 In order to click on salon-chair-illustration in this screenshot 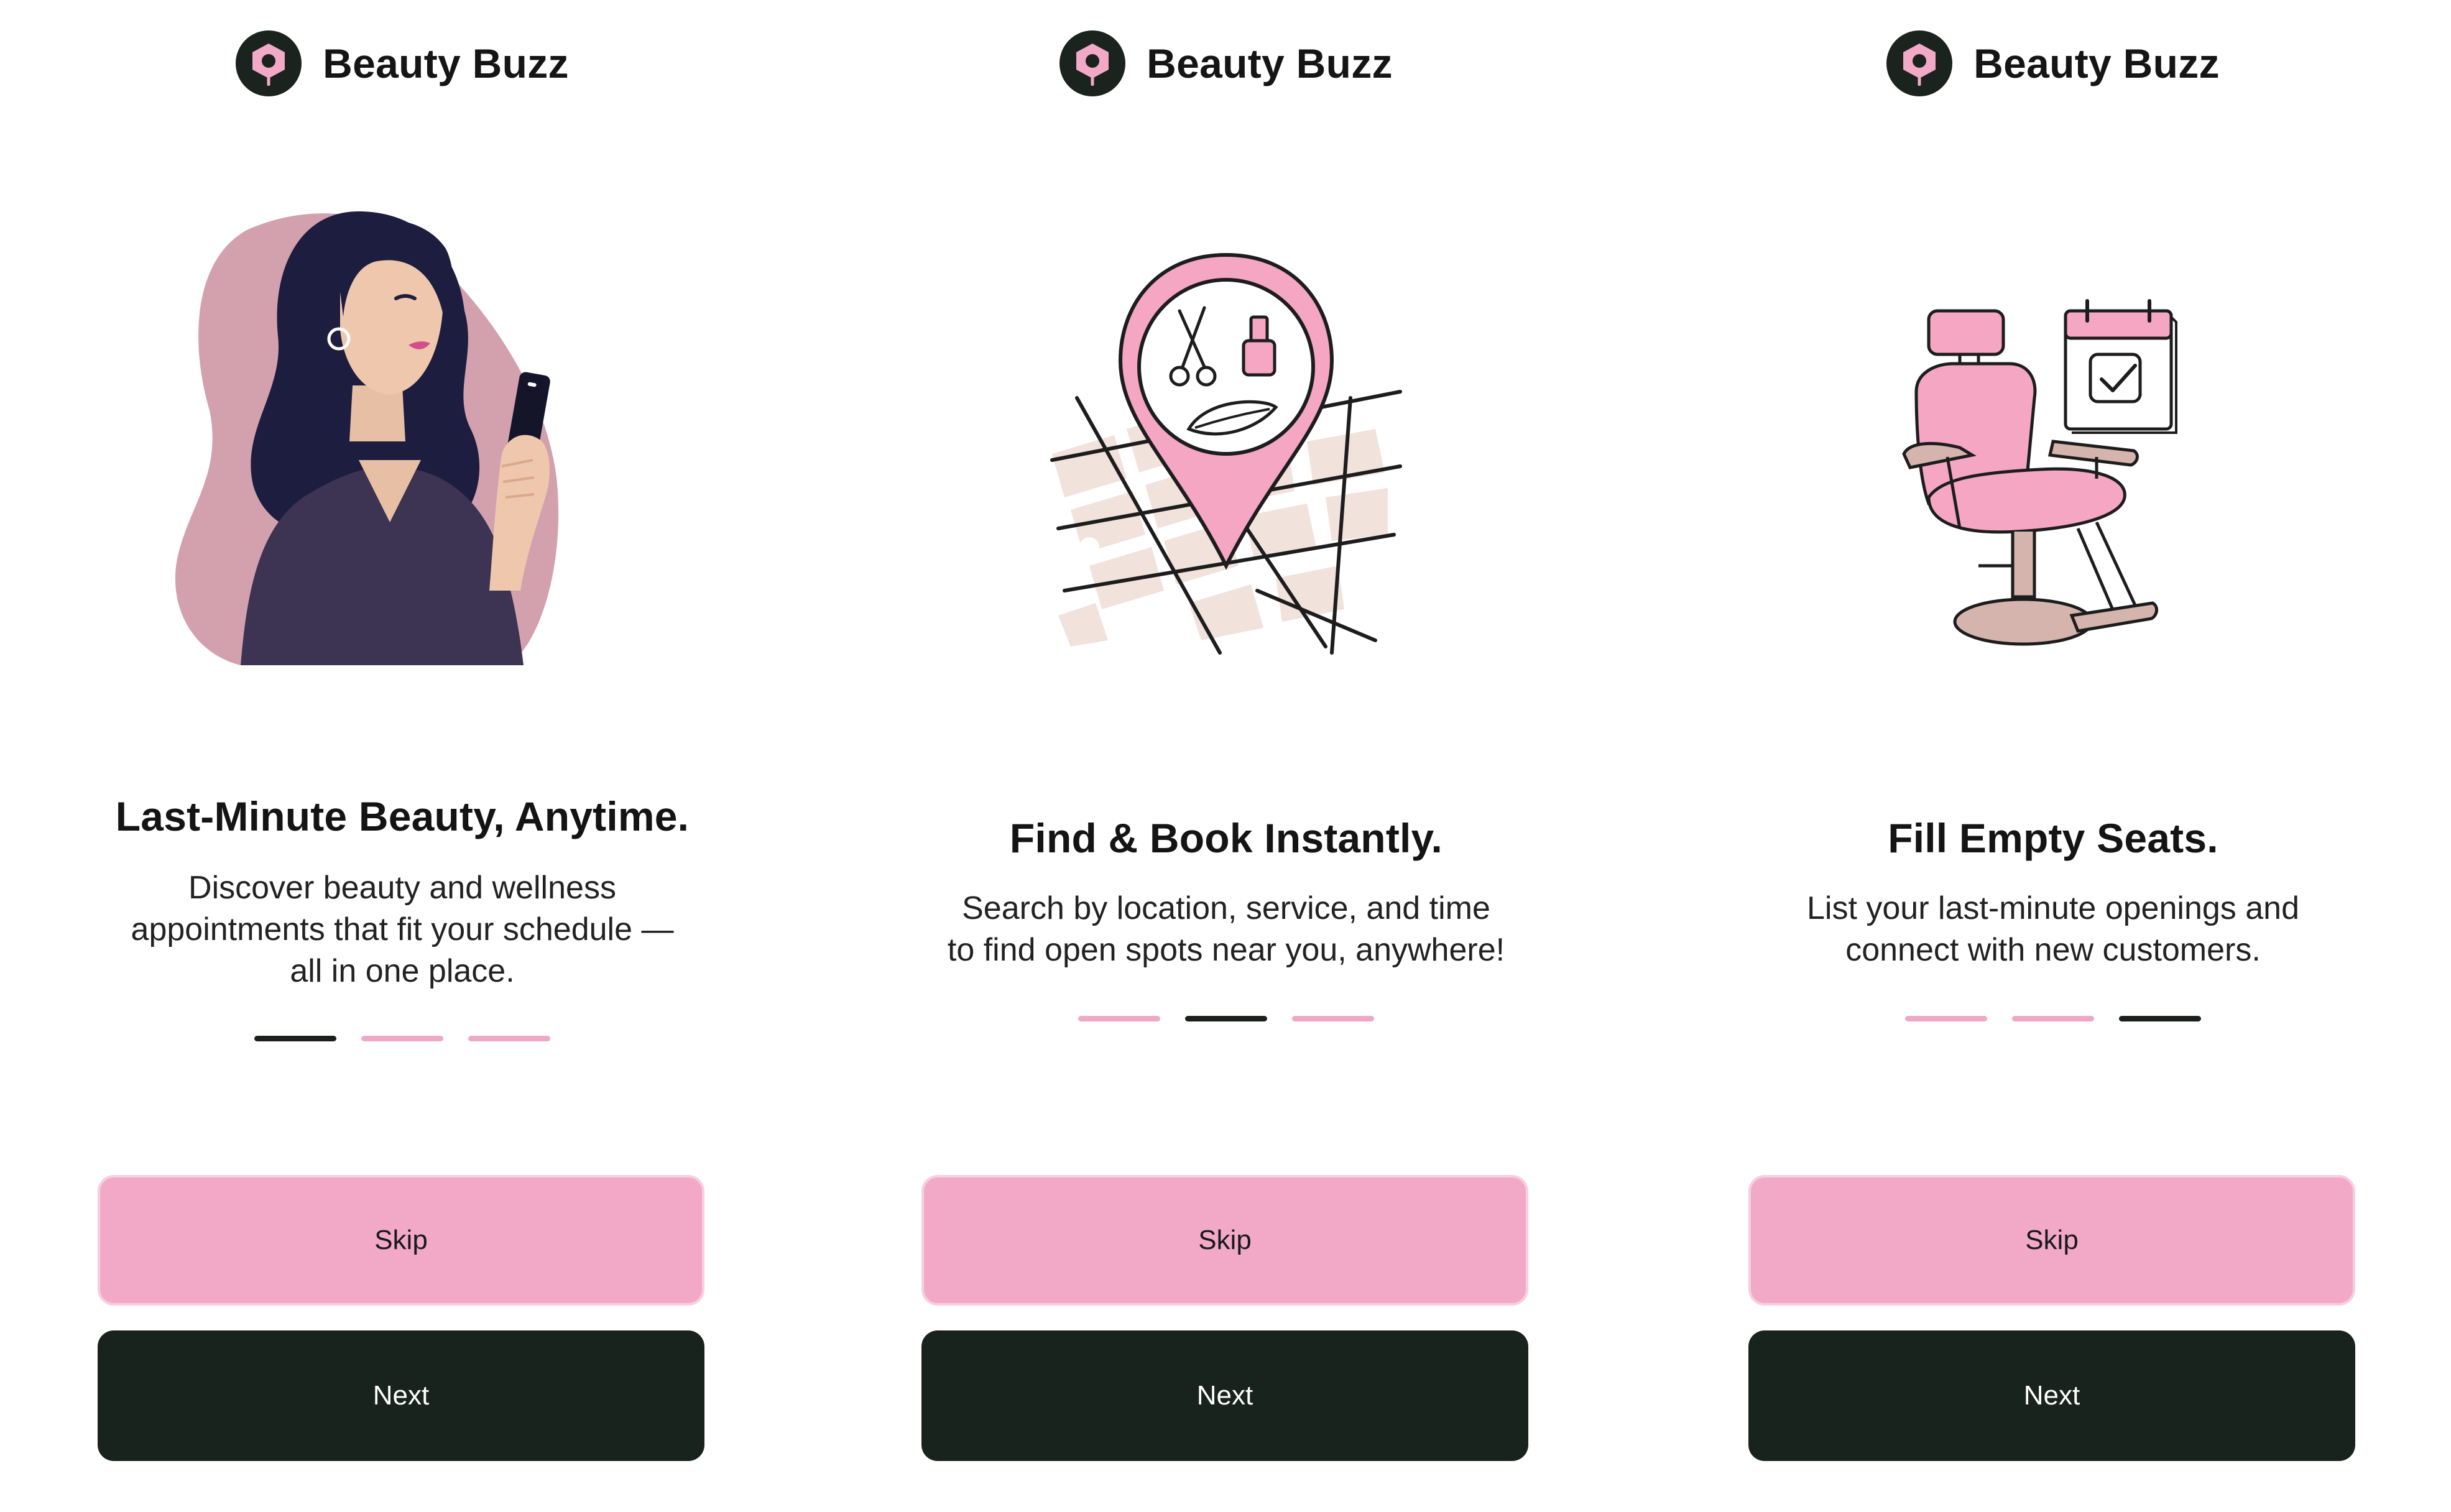, I will do `click(2053, 486)`.